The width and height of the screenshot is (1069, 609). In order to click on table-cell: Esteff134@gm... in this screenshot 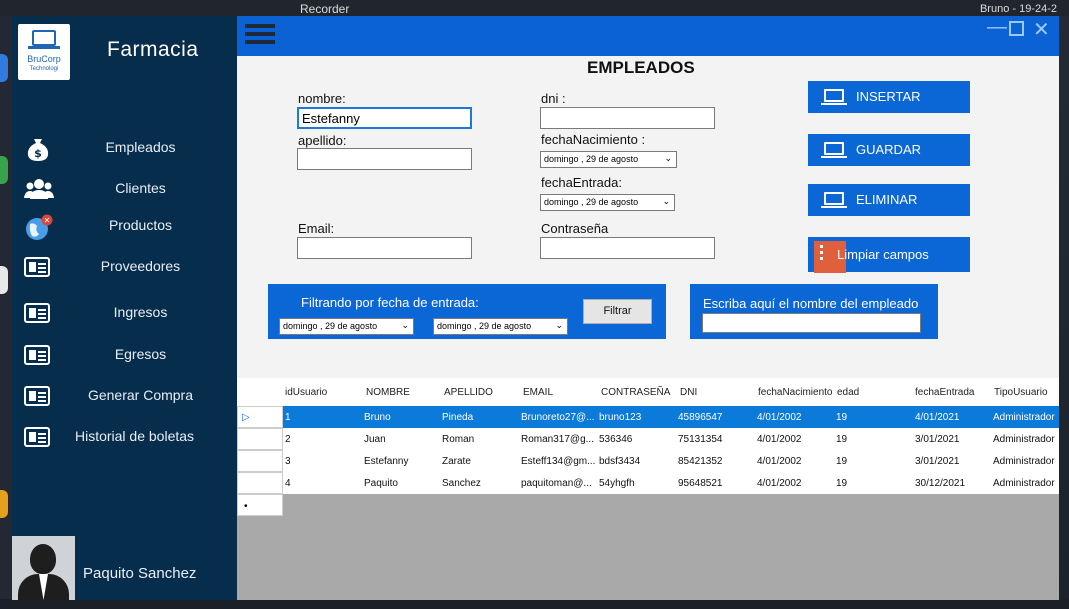, I will do `click(558, 461)`.